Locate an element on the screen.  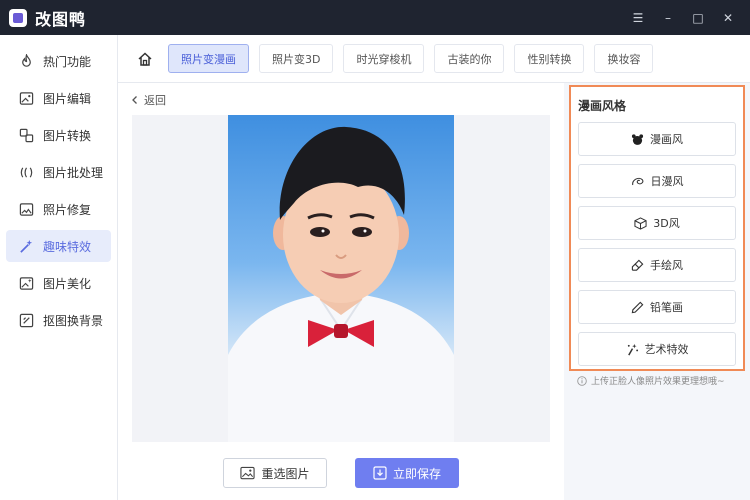
style-option-pencil: 铅笔画 is located at coordinates (657, 307).